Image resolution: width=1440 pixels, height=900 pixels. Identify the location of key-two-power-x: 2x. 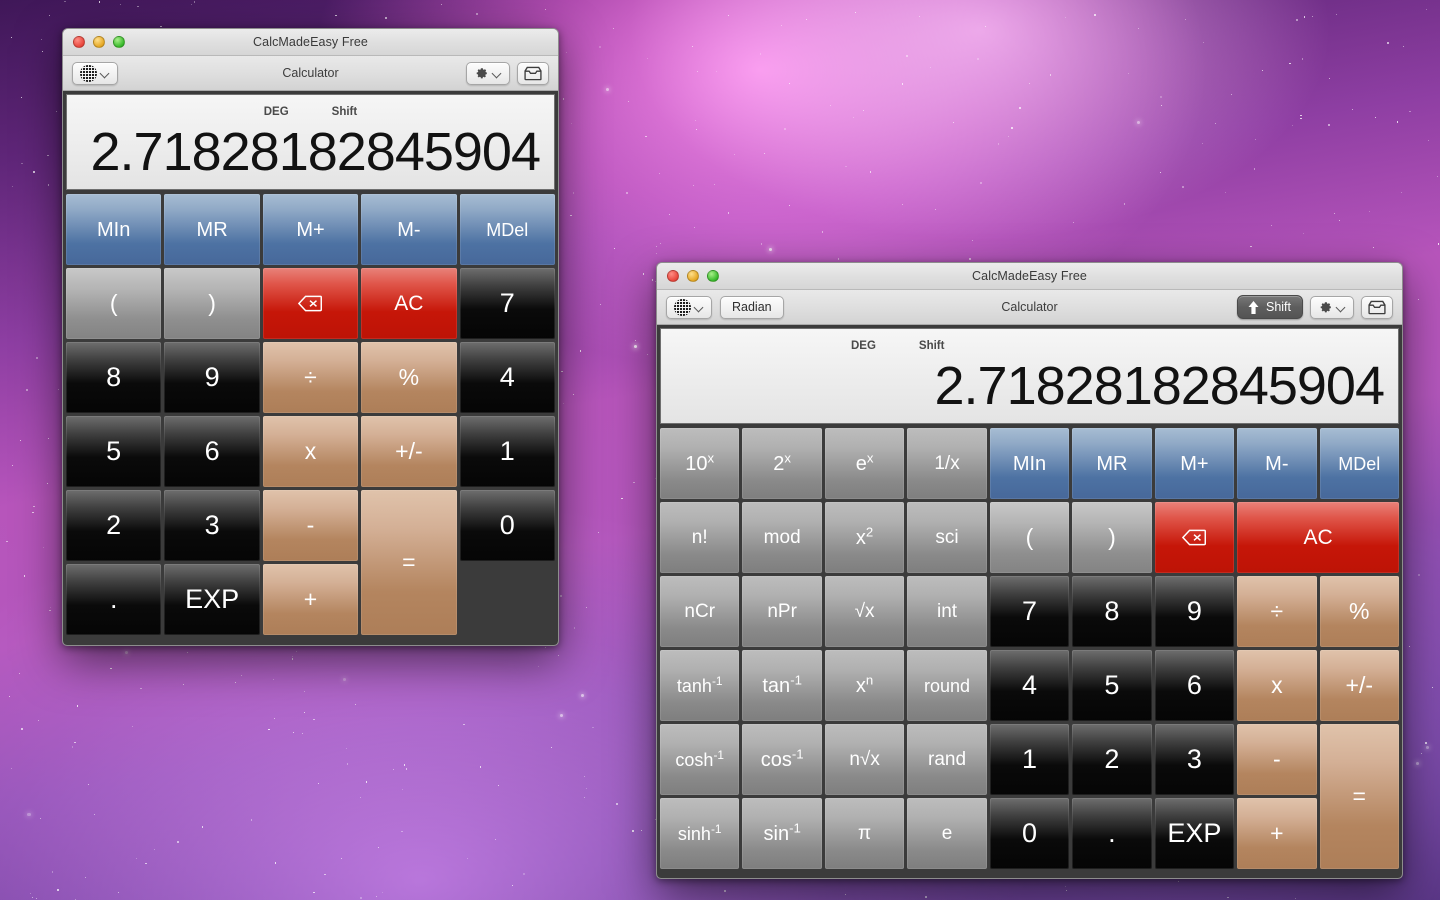
(782, 463).